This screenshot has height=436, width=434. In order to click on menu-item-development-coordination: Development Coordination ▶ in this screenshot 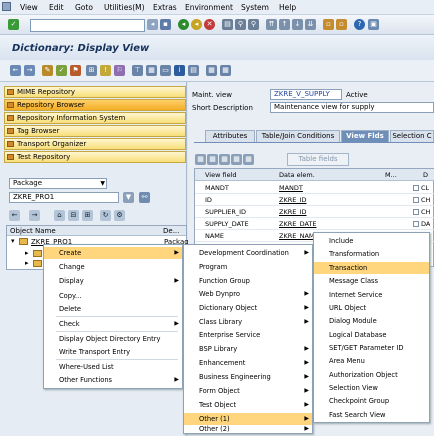, I will do `click(248, 253)`.